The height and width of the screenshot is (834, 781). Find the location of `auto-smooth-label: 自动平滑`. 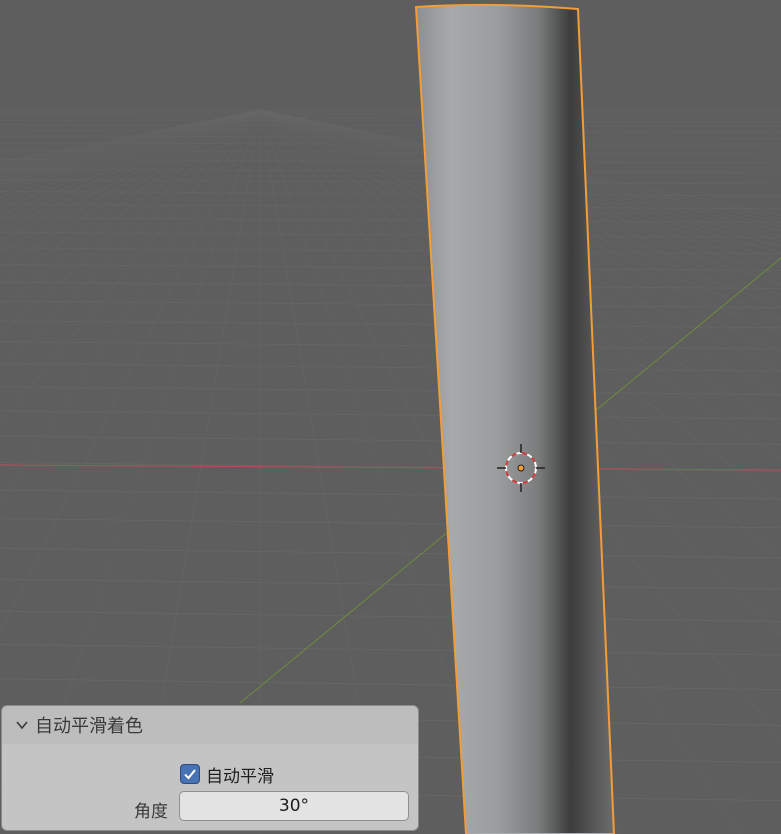

auto-smooth-label: 自动平滑 is located at coordinates (240, 776).